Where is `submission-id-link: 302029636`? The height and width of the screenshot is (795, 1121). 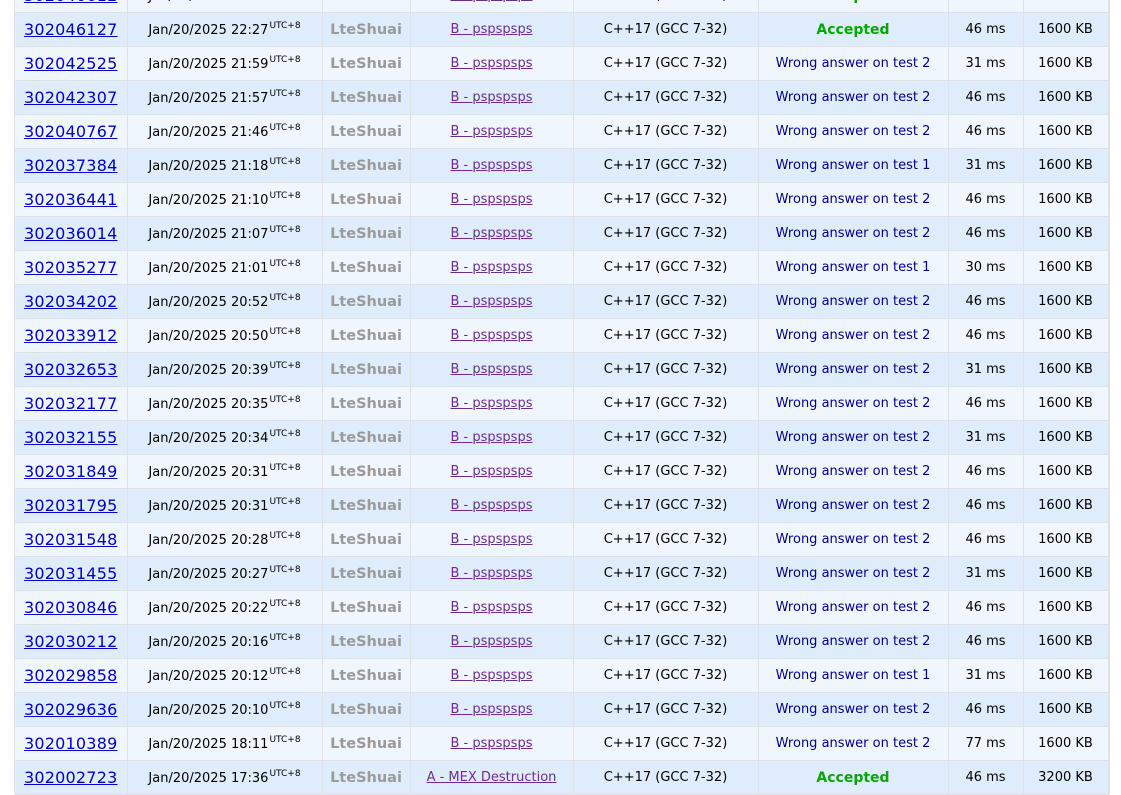 submission-id-link: 302029636 is located at coordinates (70, 709).